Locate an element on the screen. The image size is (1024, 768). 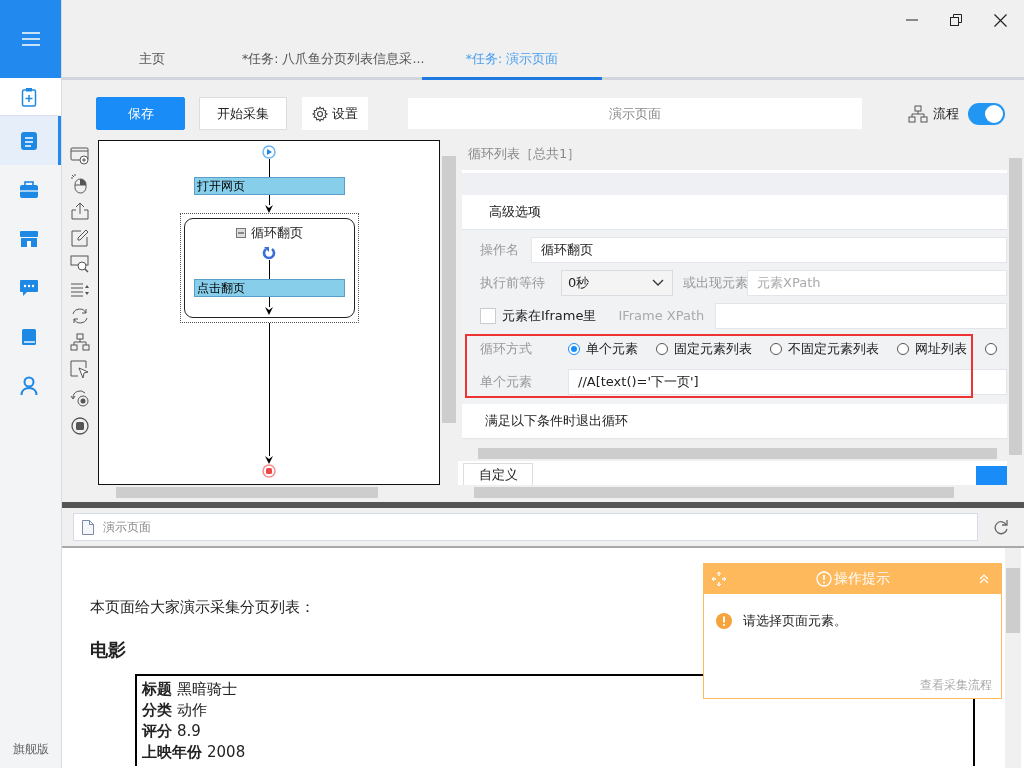
field-label: 单个元素 is located at coordinates (506, 381).